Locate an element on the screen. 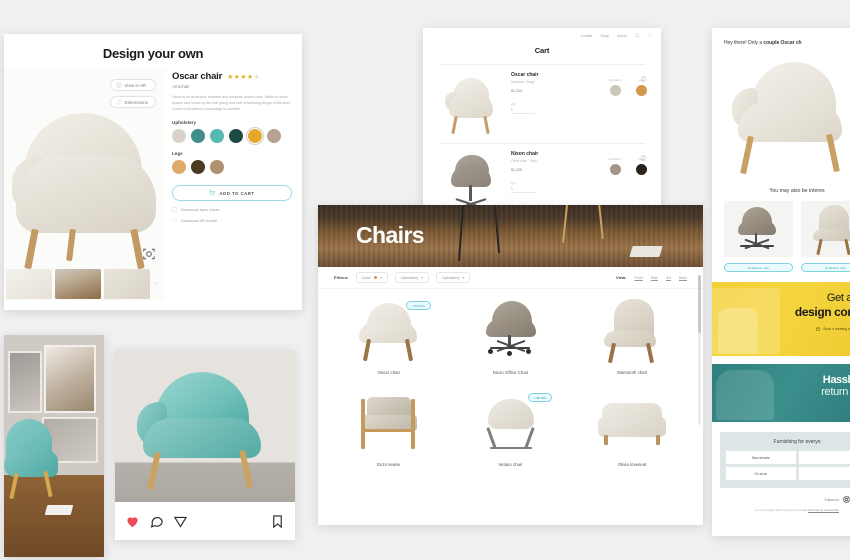 This screenshot has height=560, width=850. page-title: Chairs is located at coordinates (390, 235).